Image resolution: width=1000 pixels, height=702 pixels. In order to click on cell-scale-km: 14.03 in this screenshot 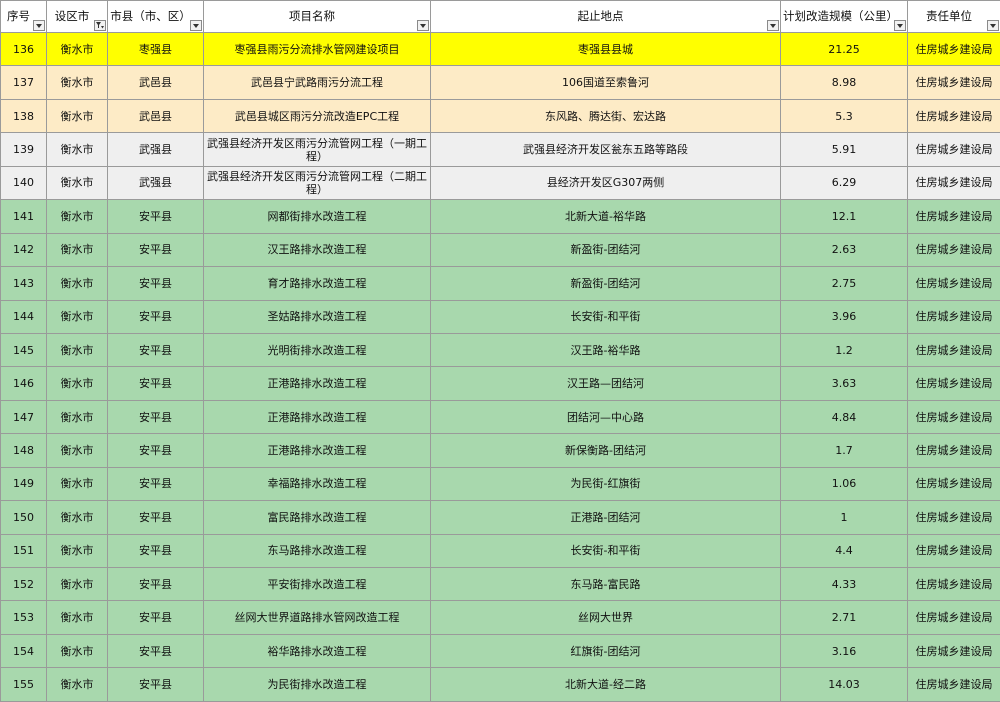, I will do `click(844, 684)`.